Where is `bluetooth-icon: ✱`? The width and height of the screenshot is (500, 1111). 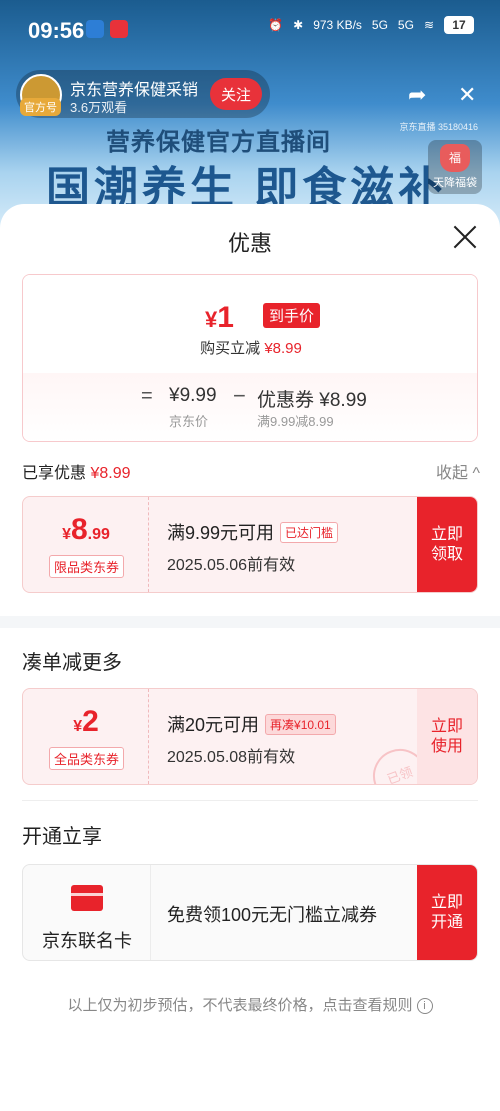 bluetooth-icon: ✱ is located at coordinates (298, 25).